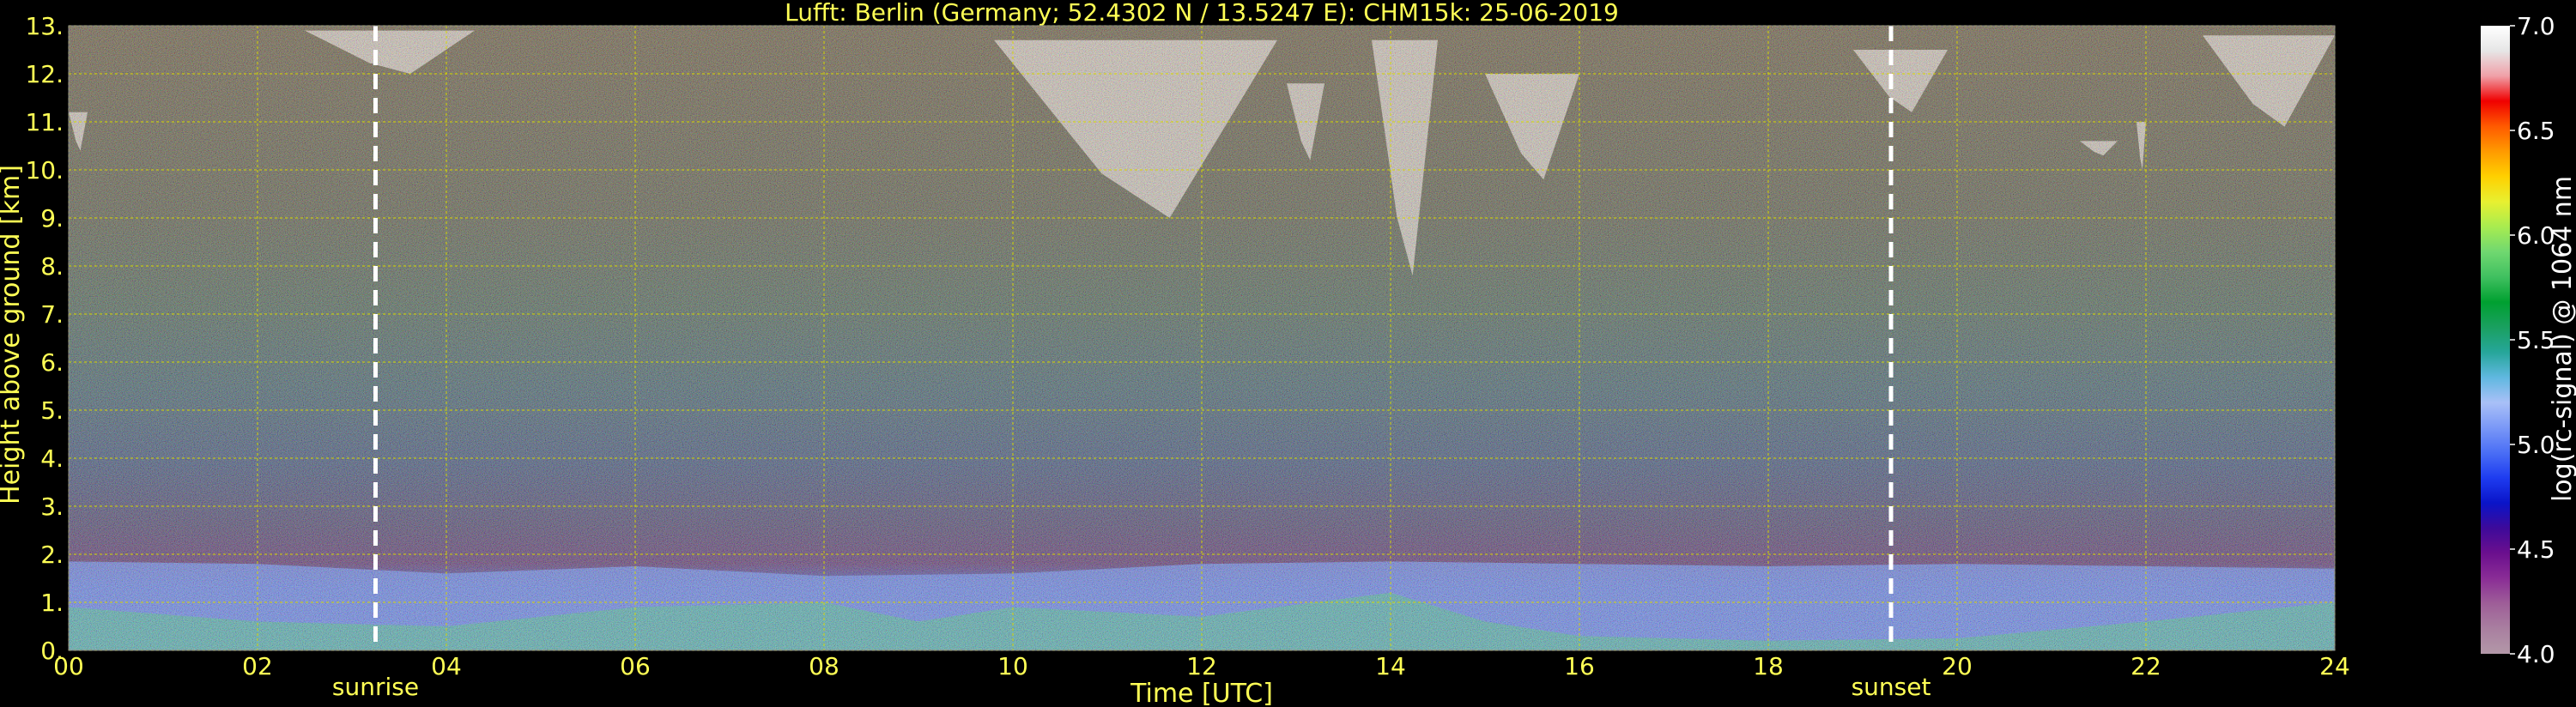  Describe the element at coordinates (1201, 666) in the screenshot. I see `x-tick-label: 12` at that location.